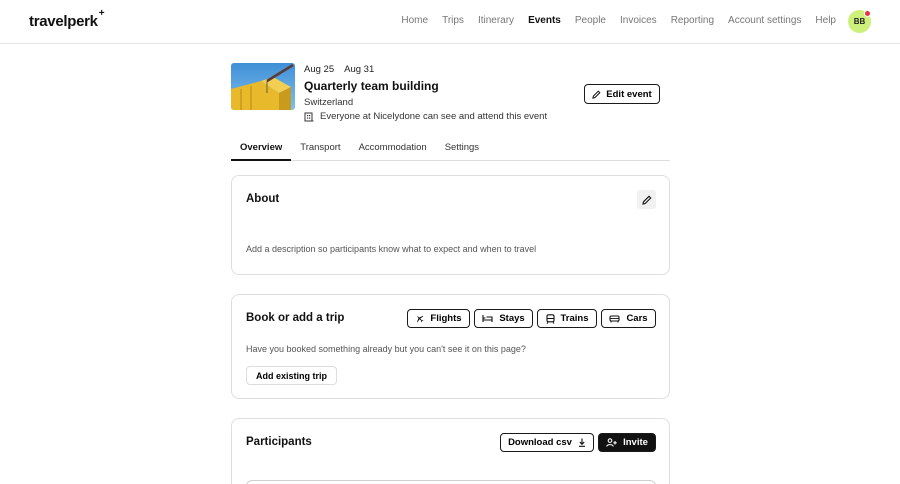  What do you see at coordinates (614, 319) in the screenshot?
I see `car-icon` at bounding box center [614, 319].